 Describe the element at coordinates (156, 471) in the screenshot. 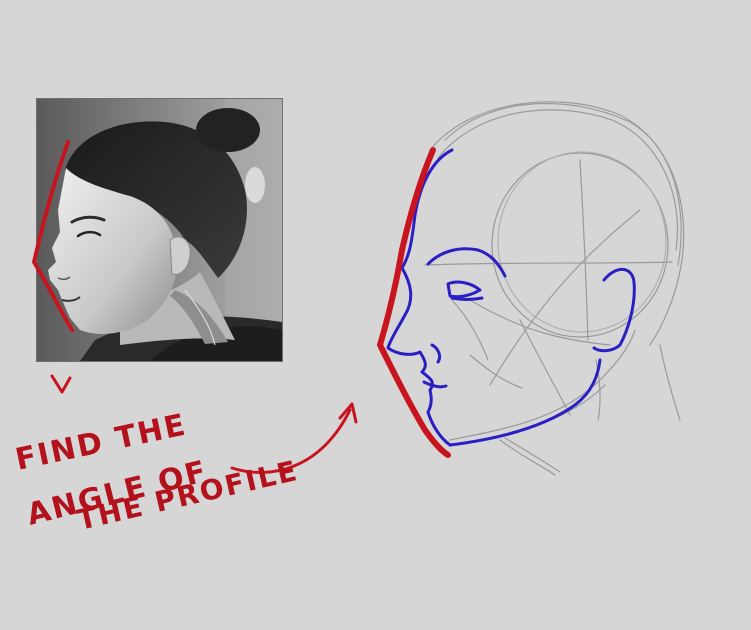

I see `annotation: FIND THE ANGLE OF THE PROFILE` at that location.